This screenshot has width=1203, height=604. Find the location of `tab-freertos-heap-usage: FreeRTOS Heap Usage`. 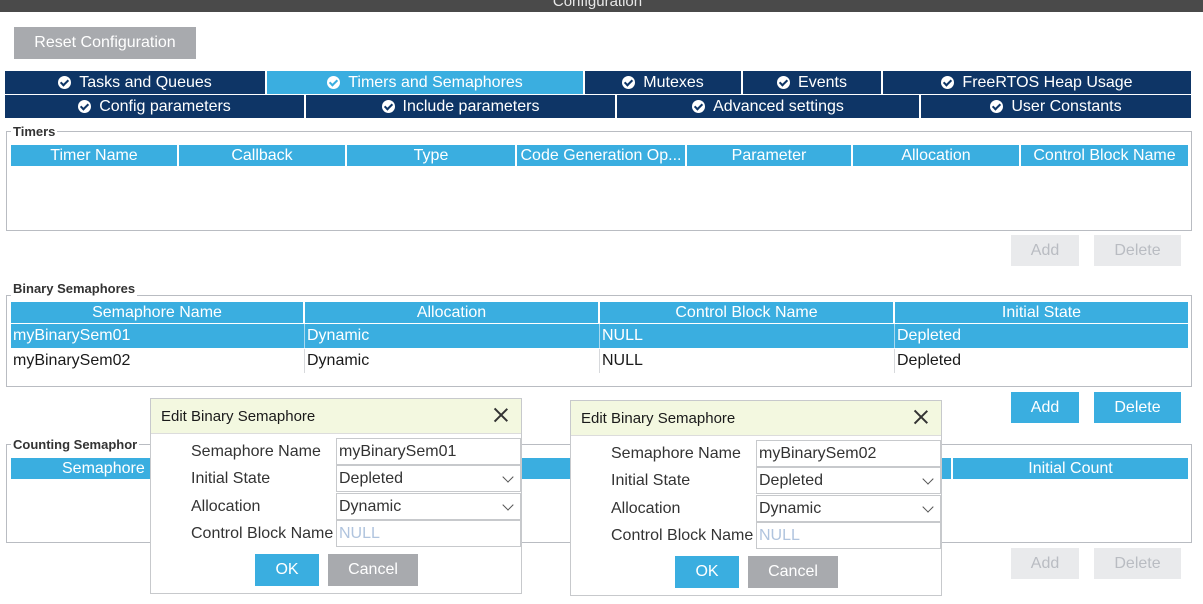

tab-freertos-heap-usage: FreeRTOS Heap Usage is located at coordinates (1037, 82).